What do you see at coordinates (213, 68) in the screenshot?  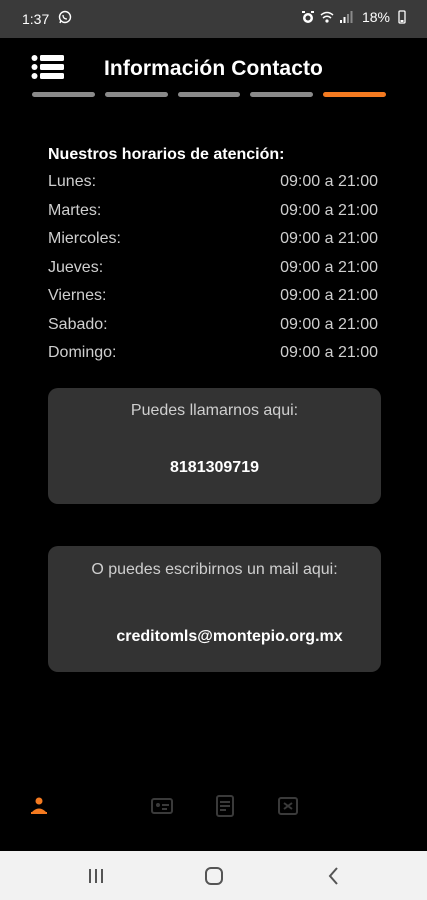 I see `page-title: Información Contacto` at bounding box center [213, 68].